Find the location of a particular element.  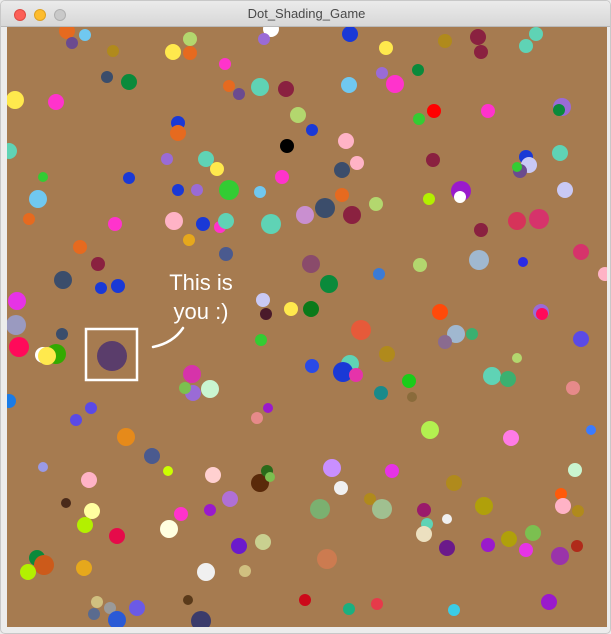

player-dot is located at coordinates (112, 356).